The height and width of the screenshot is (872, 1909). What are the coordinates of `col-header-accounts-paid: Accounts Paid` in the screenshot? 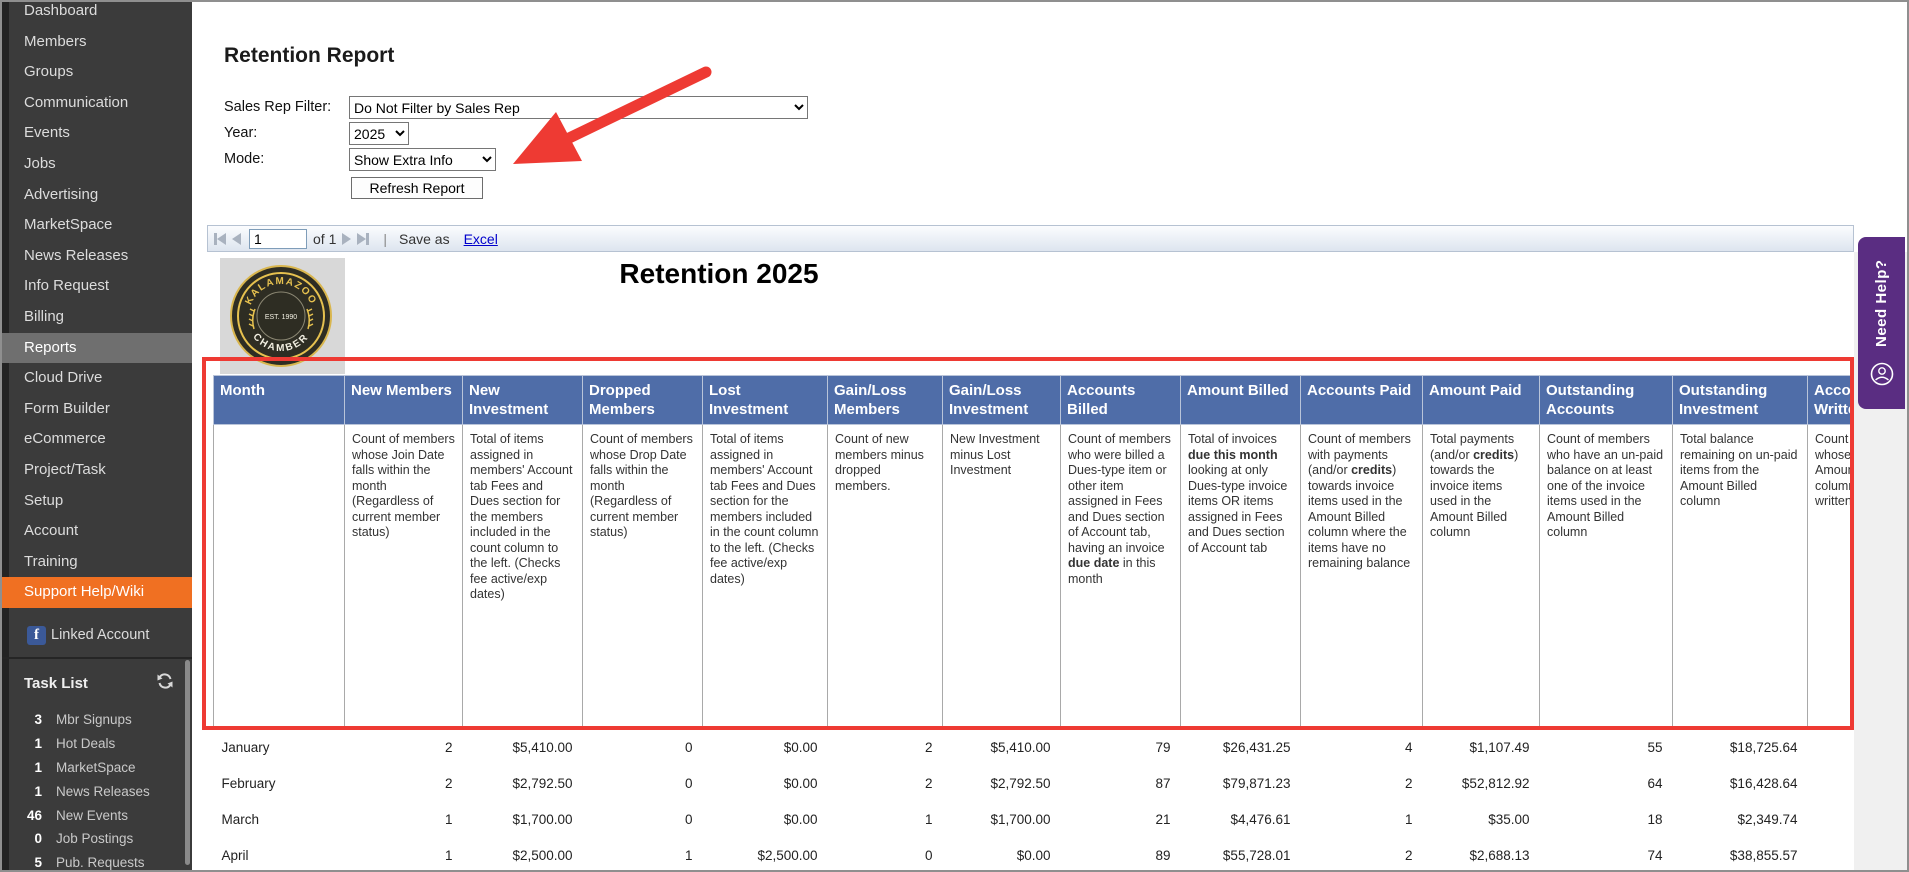 It's located at (1361, 400).